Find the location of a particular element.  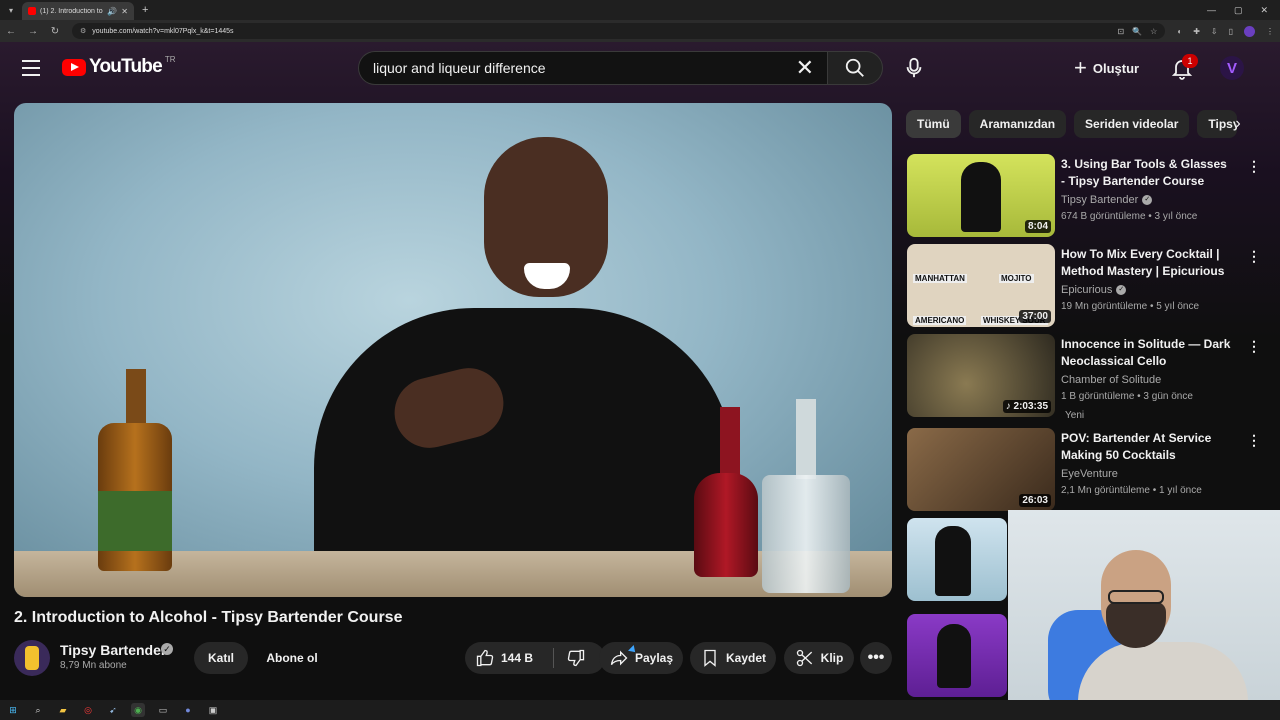

video-thumbnail: ♪ 2:03:35 is located at coordinates (981, 375).